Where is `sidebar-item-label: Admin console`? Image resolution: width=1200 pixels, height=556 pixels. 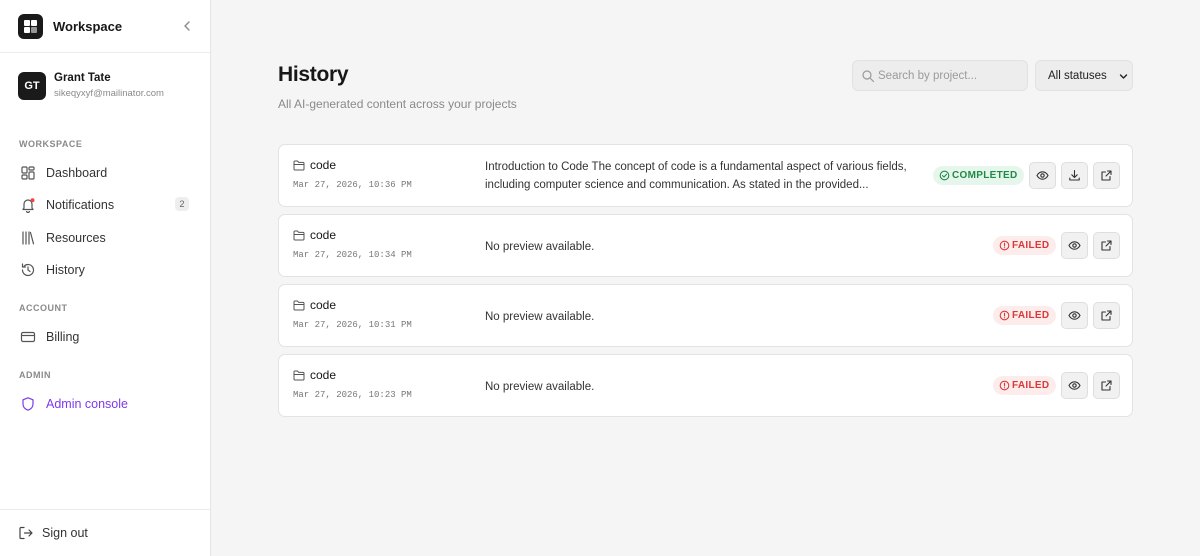 sidebar-item-label: Admin console is located at coordinates (87, 404).